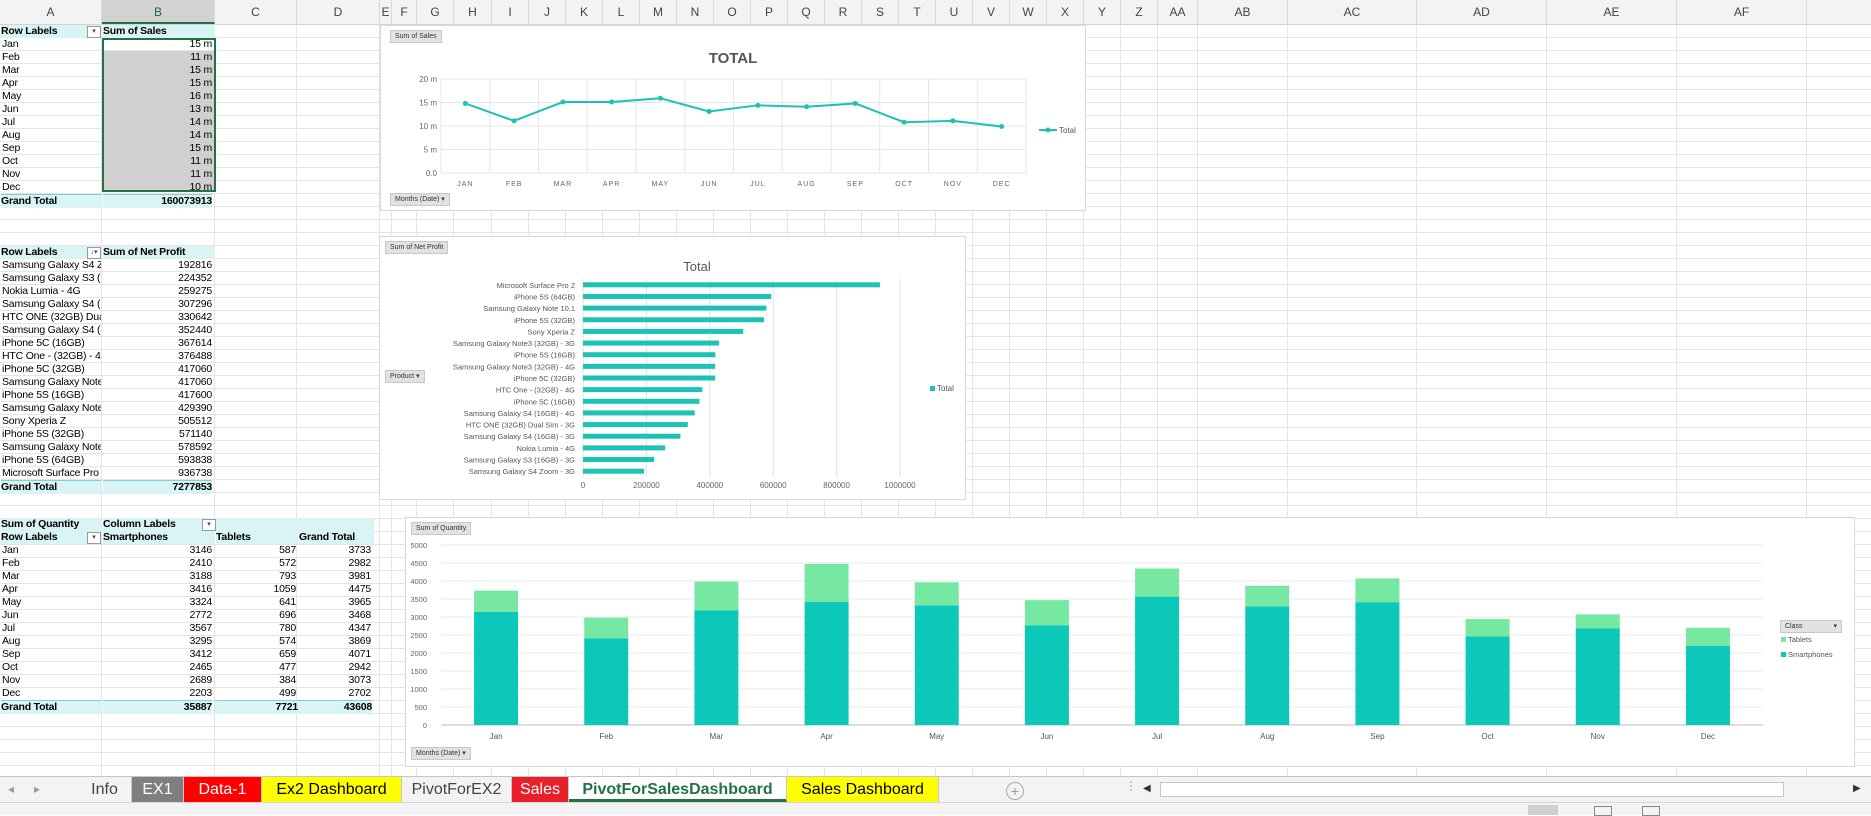 Image resolution: width=1871 pixels, height=816 pixels. Describe the element at coordinates (257, 537) in the screenshot. I see `pivot3-col-tablets: Tablets` at that location.